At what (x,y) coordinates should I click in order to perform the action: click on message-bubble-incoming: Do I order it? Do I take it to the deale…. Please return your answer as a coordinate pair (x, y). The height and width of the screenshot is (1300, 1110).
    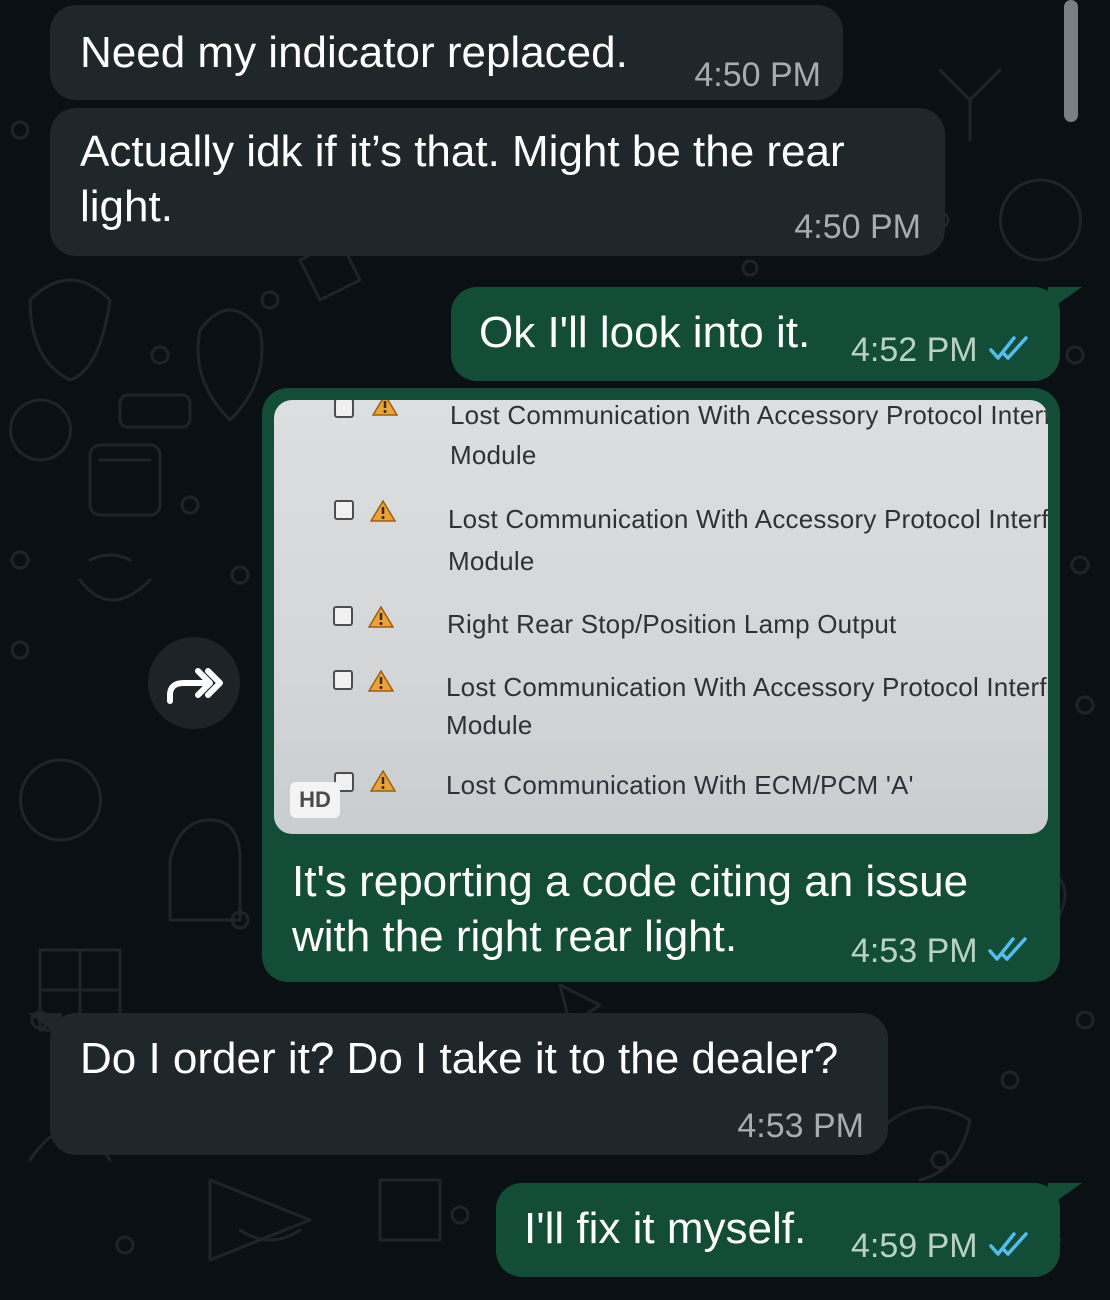
    Looking at the image, I should click on (458, 1084).